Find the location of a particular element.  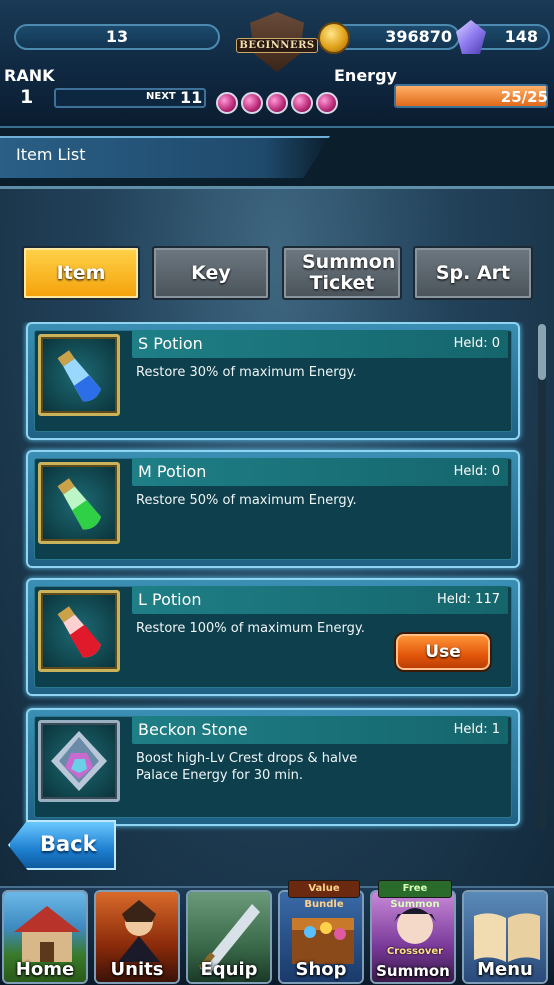

tab-summon-ticket-label: Summon Ticket is located at coordinates (349, 272).